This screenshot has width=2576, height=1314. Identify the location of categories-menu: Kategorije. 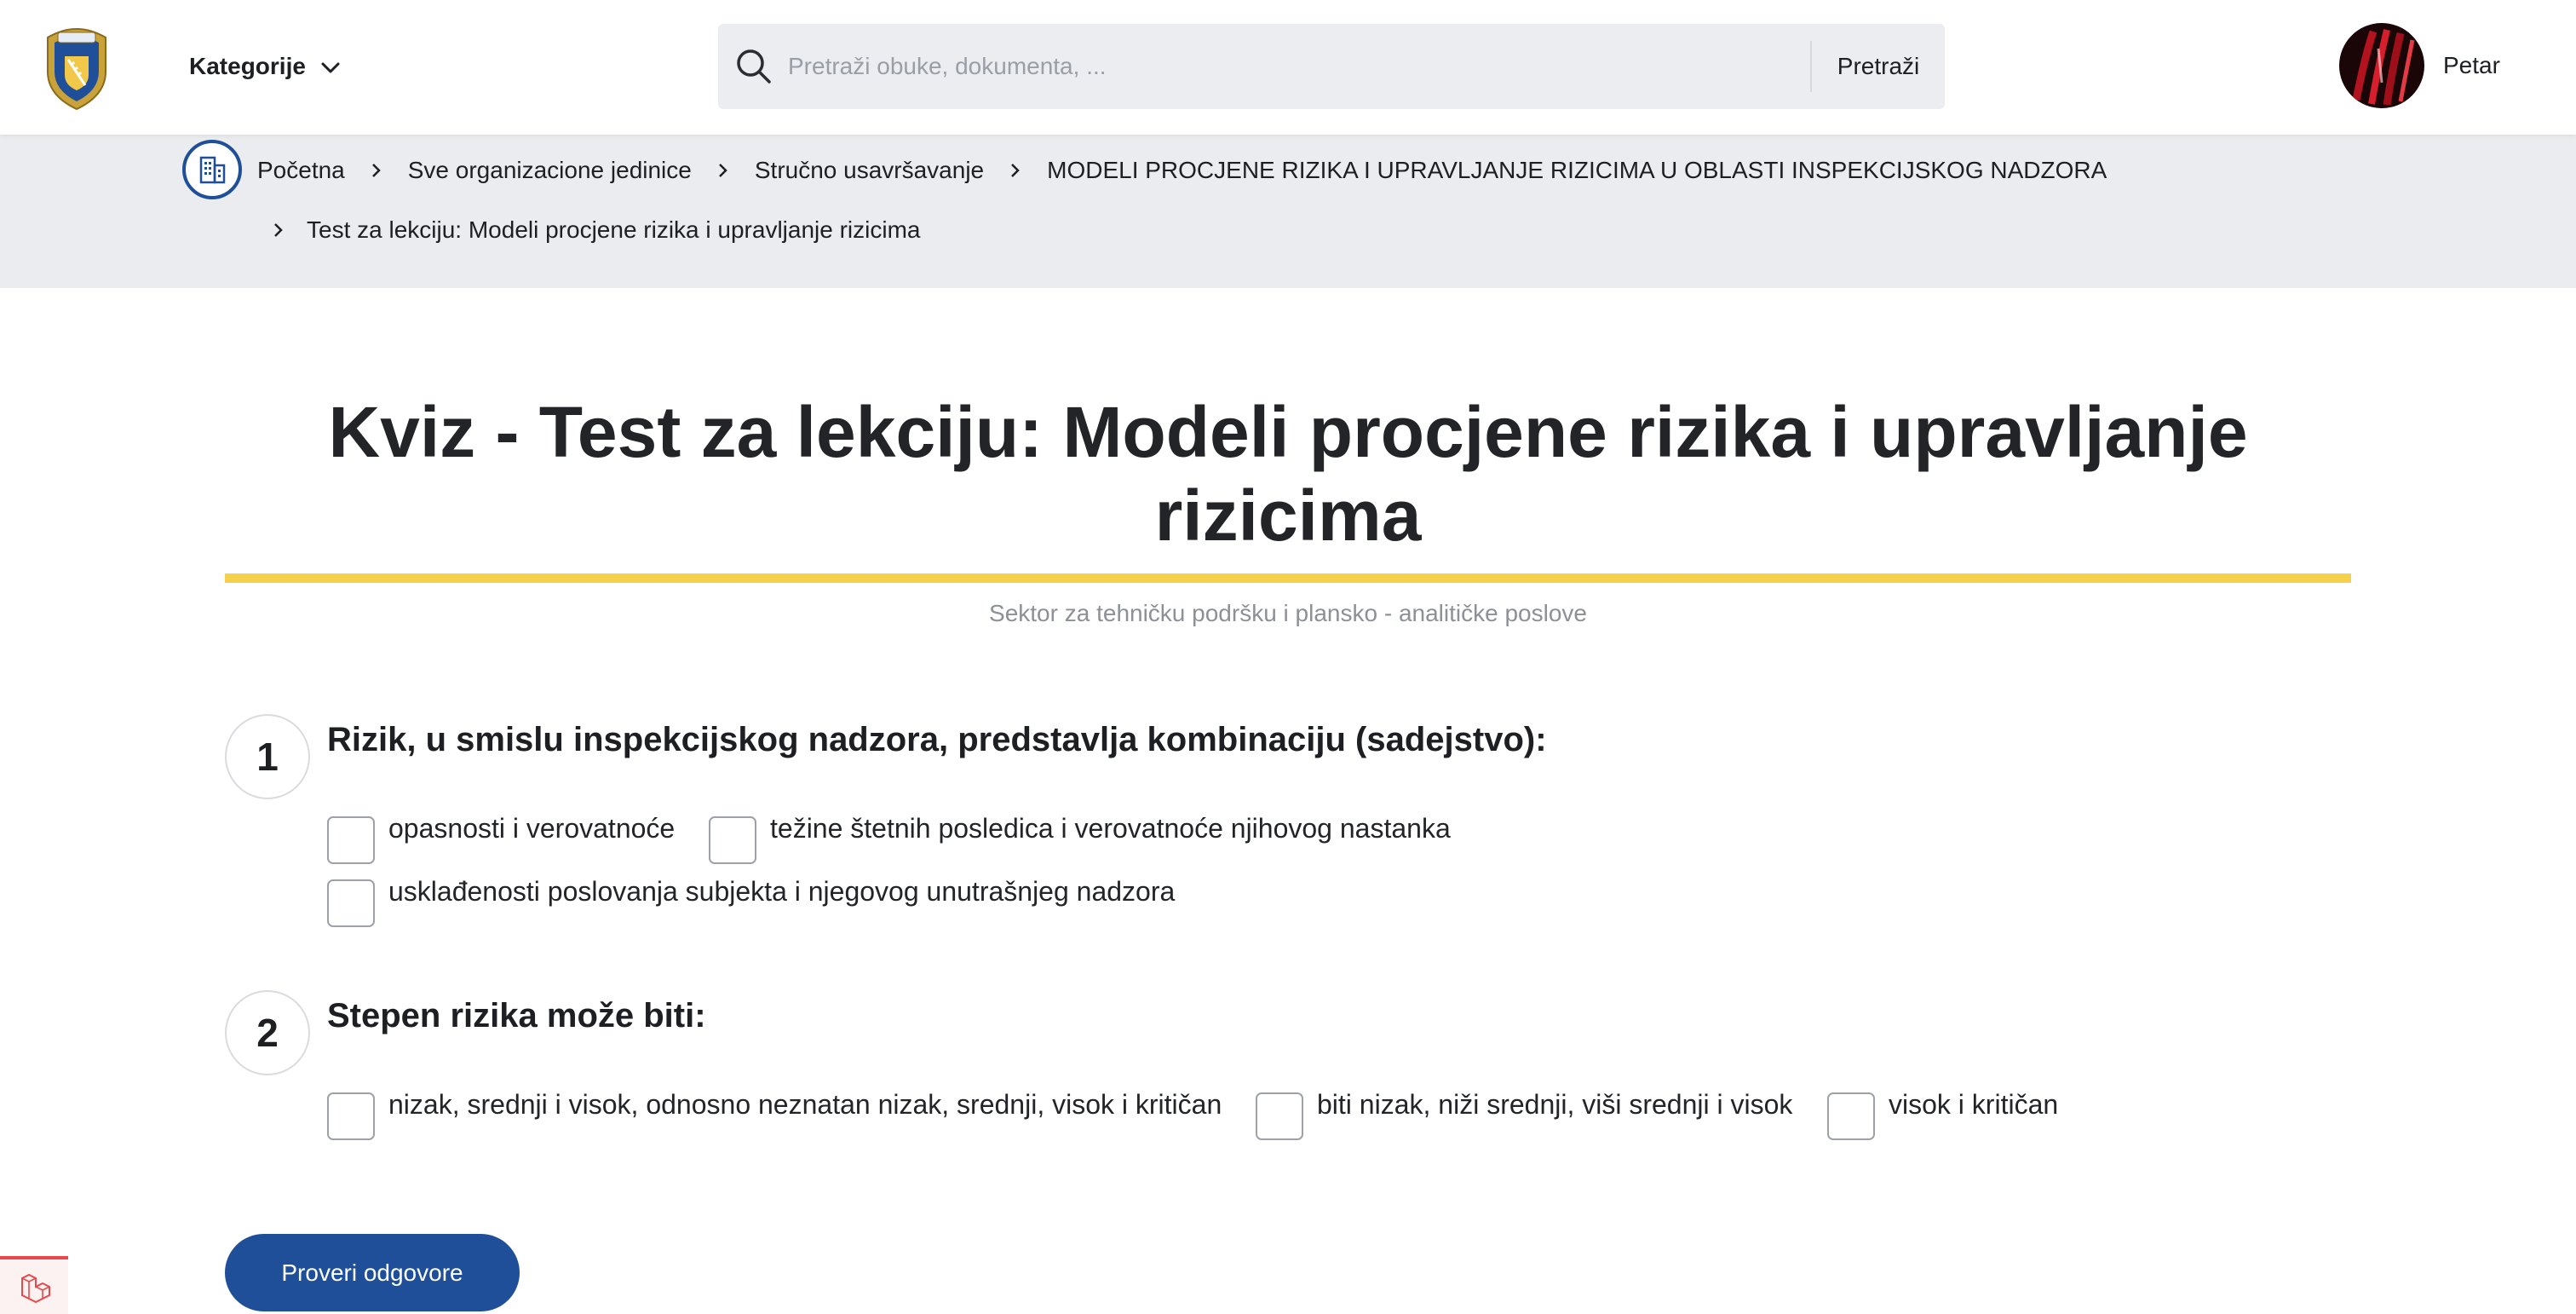
(264, 66).